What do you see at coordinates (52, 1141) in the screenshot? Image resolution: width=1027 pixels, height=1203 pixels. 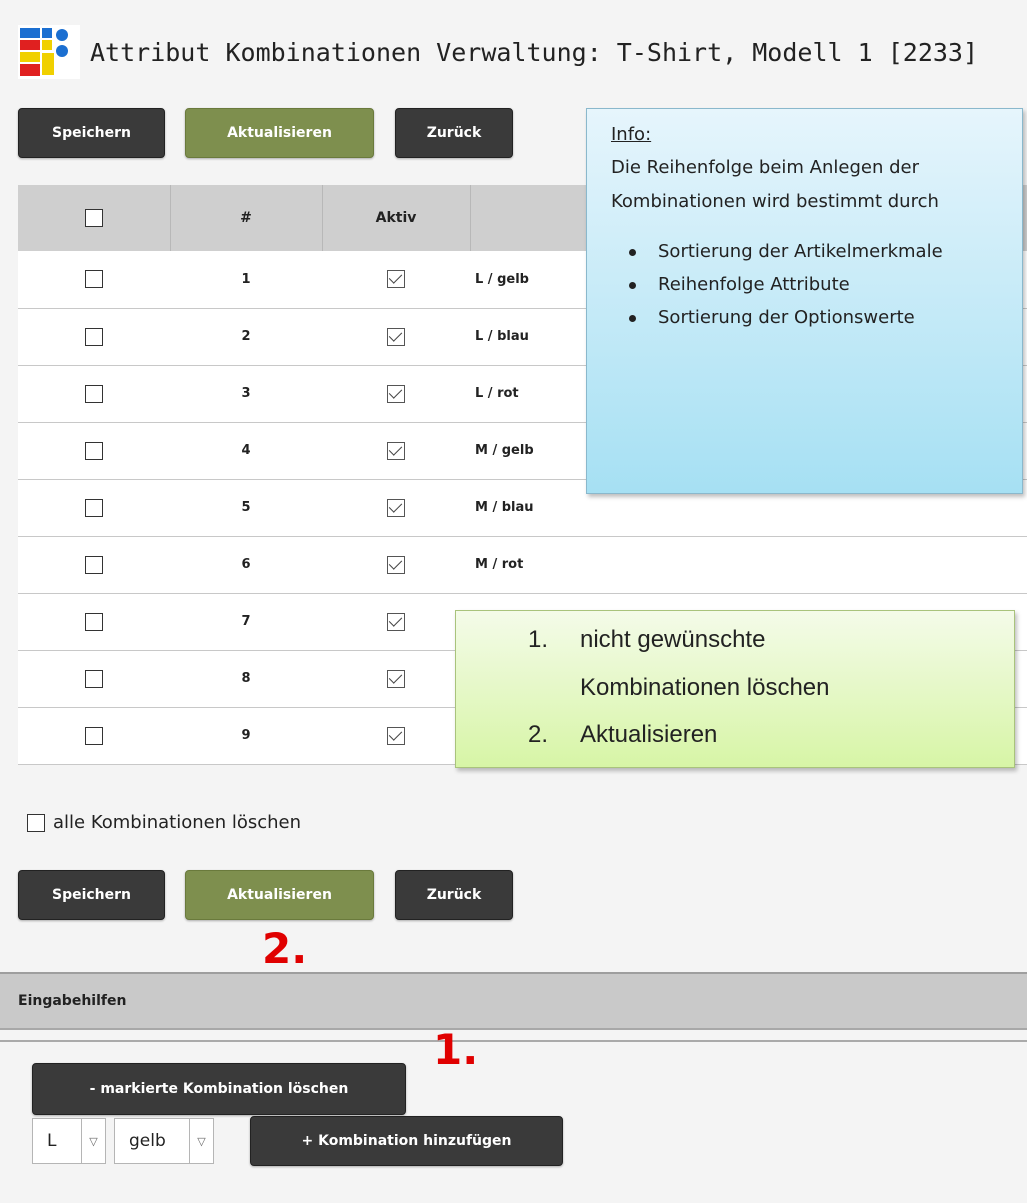 I see `size-select-value: L` at bounding box center [52, 1141].